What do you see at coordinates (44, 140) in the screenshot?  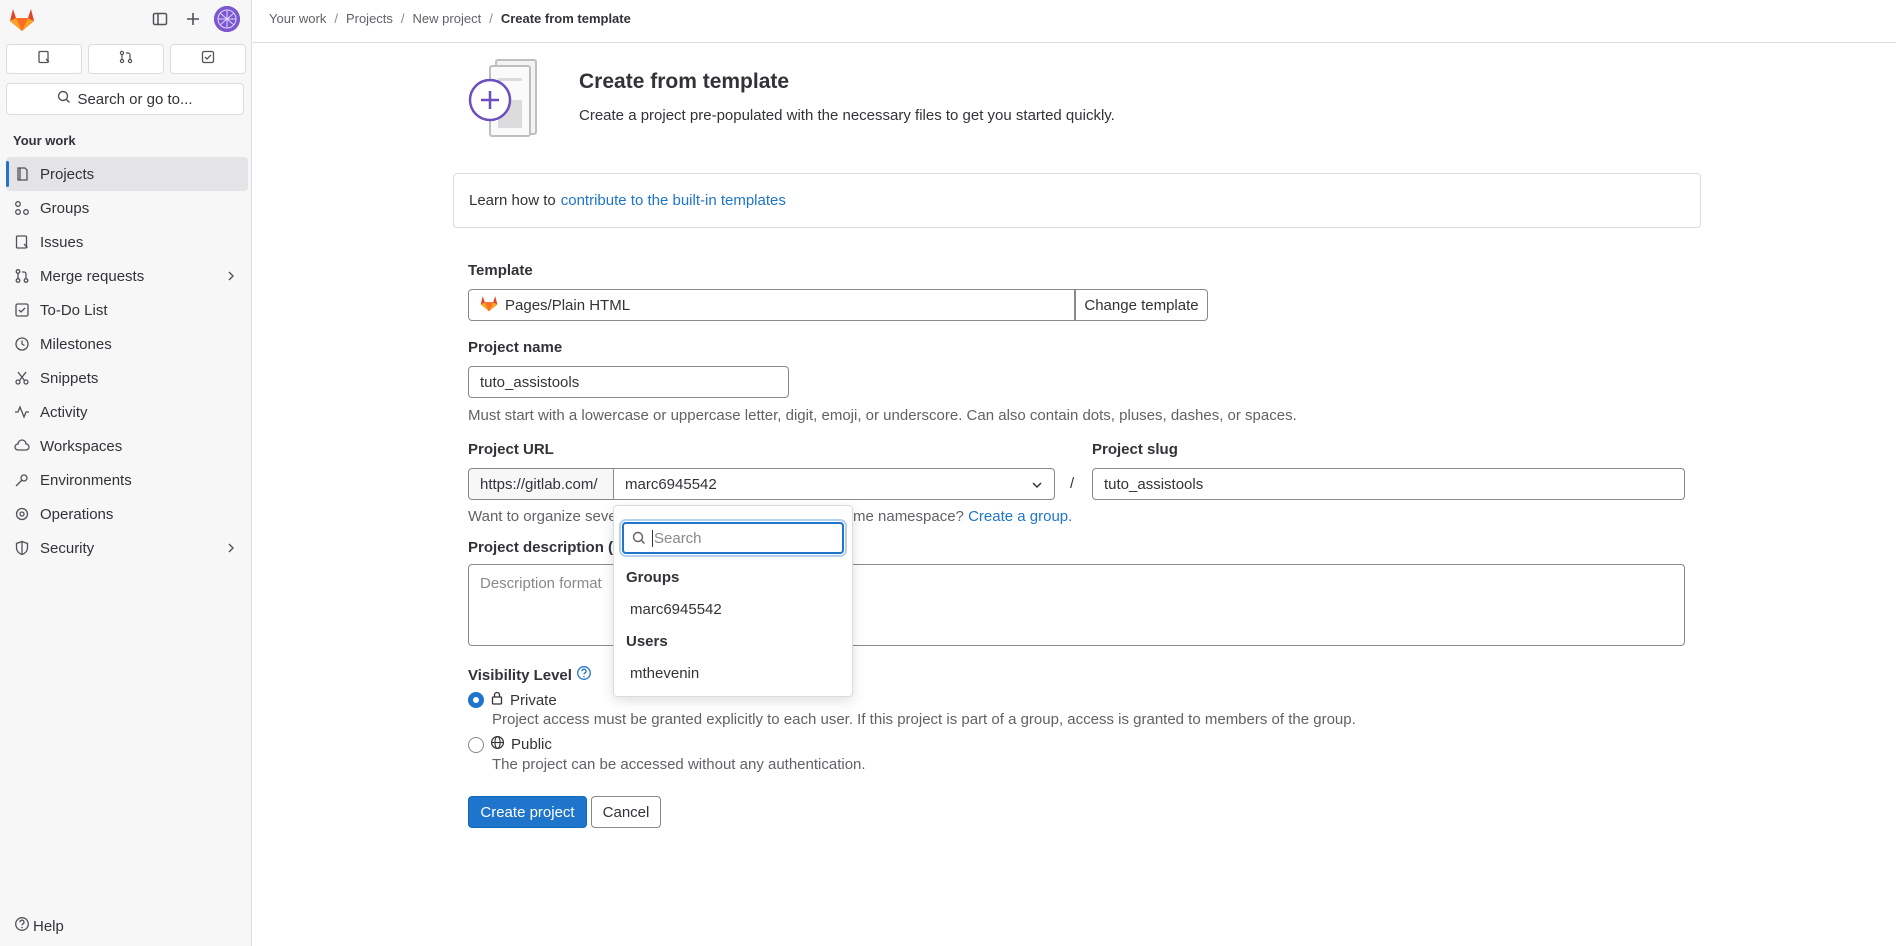 I see `sidebar-section-title: Your work` at bounding box center [44, 140].